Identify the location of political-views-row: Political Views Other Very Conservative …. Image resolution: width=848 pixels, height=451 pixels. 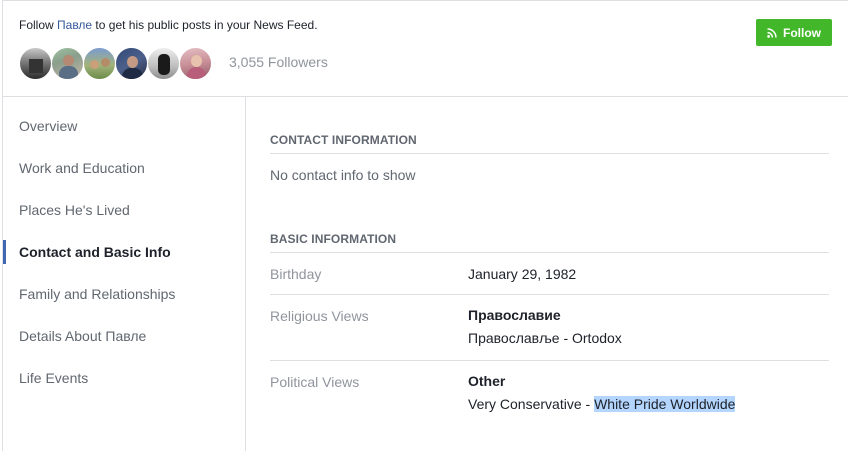
(549, 398).